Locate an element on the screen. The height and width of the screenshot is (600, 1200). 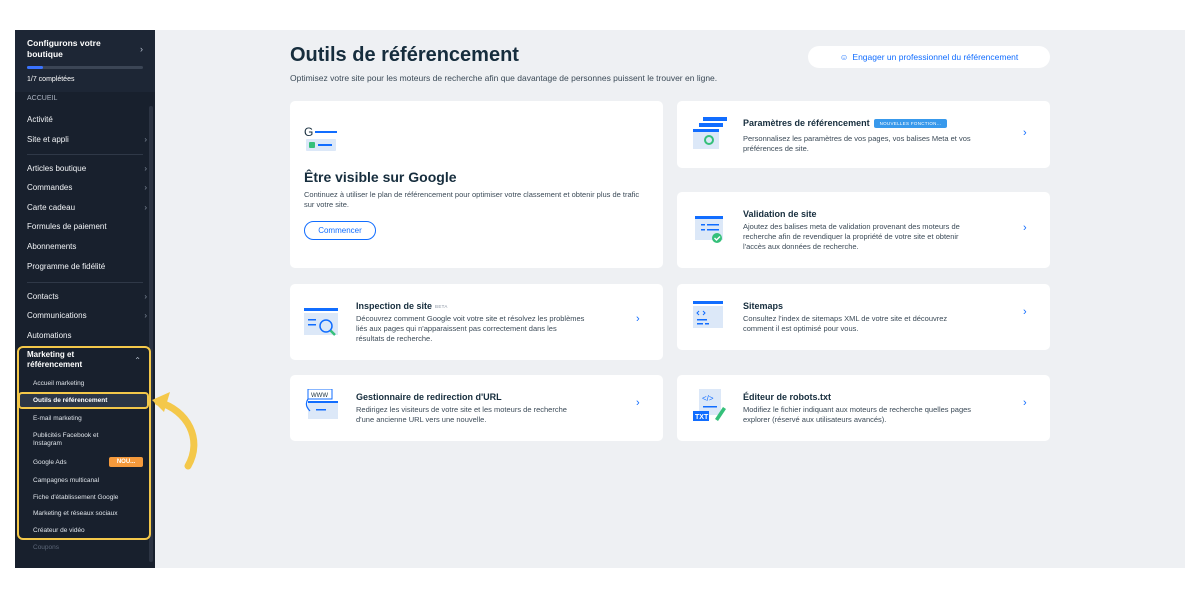
setup-title: Configurons votre boutique is located at coordinates (64, 48).